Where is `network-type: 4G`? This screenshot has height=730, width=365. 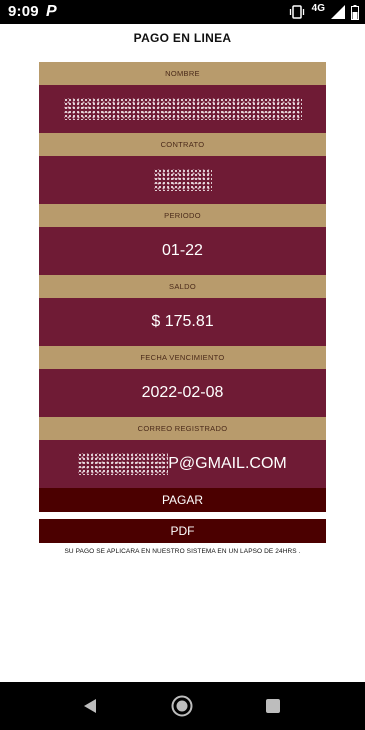 network-type: 4G is located at coordinates (318, 8).